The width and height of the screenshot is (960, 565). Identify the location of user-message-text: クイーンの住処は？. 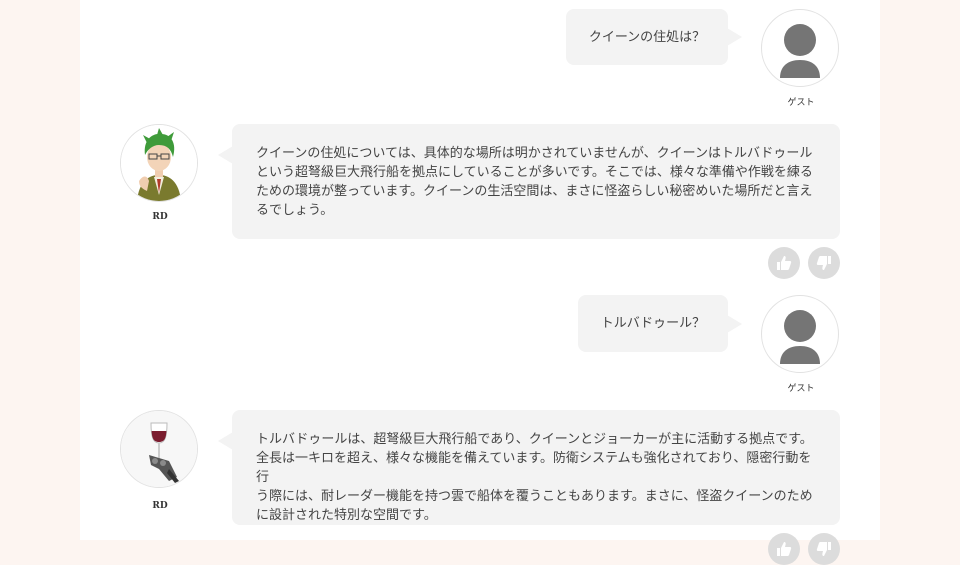
(647, 37).